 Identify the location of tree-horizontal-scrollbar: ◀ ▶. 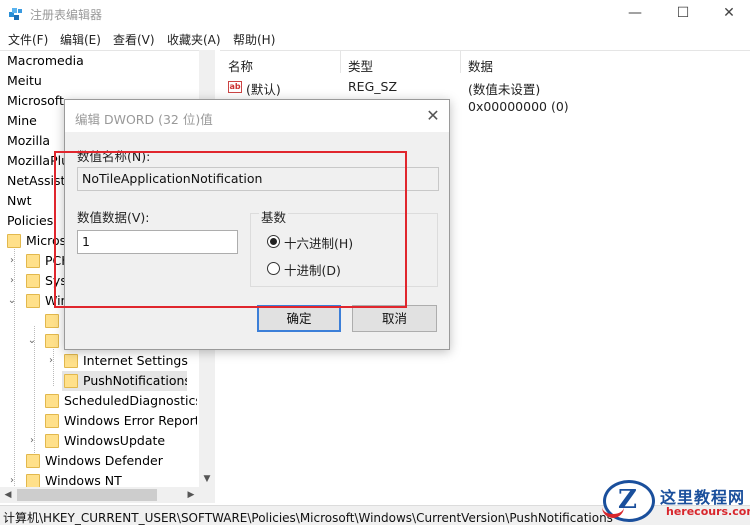
(107, 495).